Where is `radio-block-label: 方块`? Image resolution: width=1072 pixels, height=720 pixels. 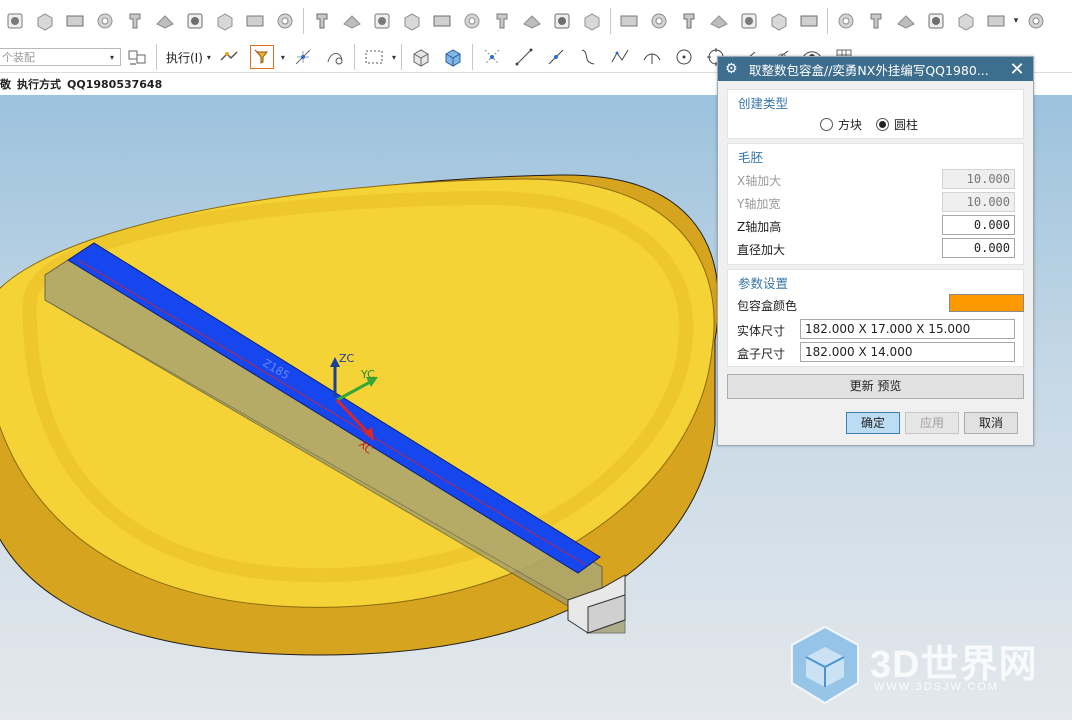
radio-block-label: 方块 is located at coordinates (850, 125).